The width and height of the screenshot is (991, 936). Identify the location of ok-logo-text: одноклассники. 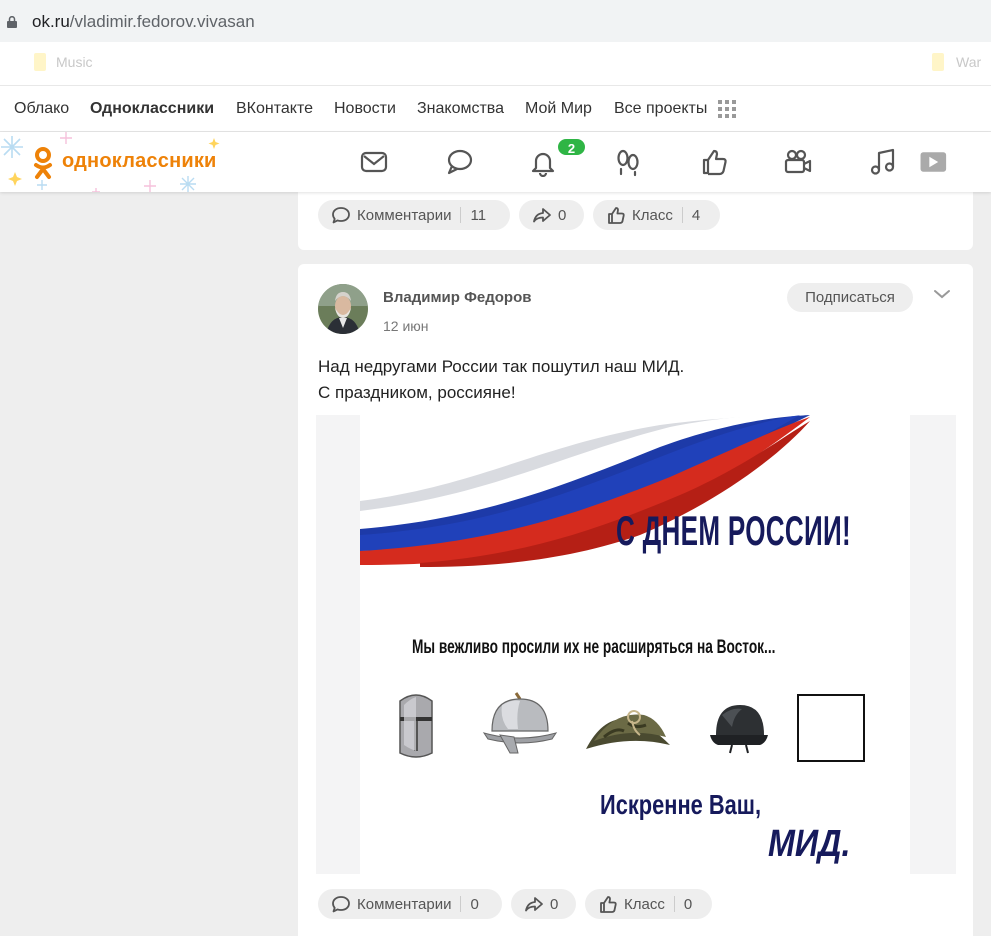
(139, 161).